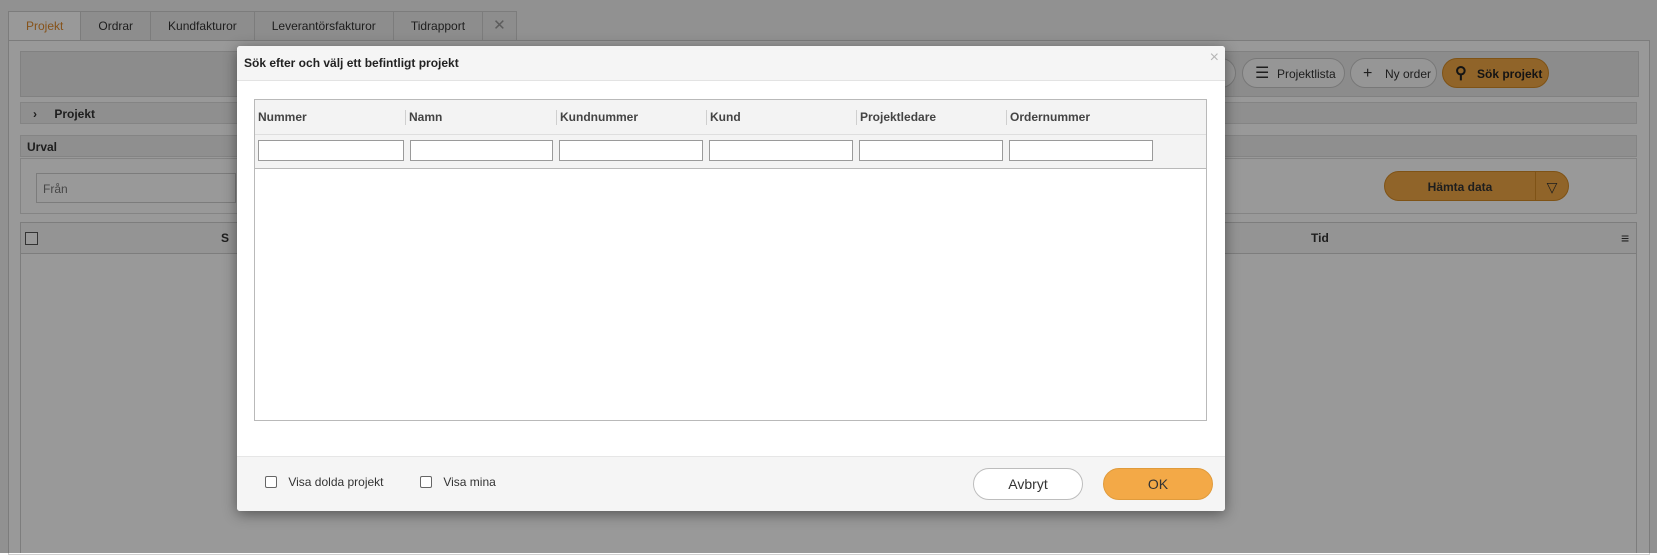 The width and height of the screenshot is (1657, 555). I want to click on show-hidden-projects-toggle: Visa dolda projekt, so click(324, 481).